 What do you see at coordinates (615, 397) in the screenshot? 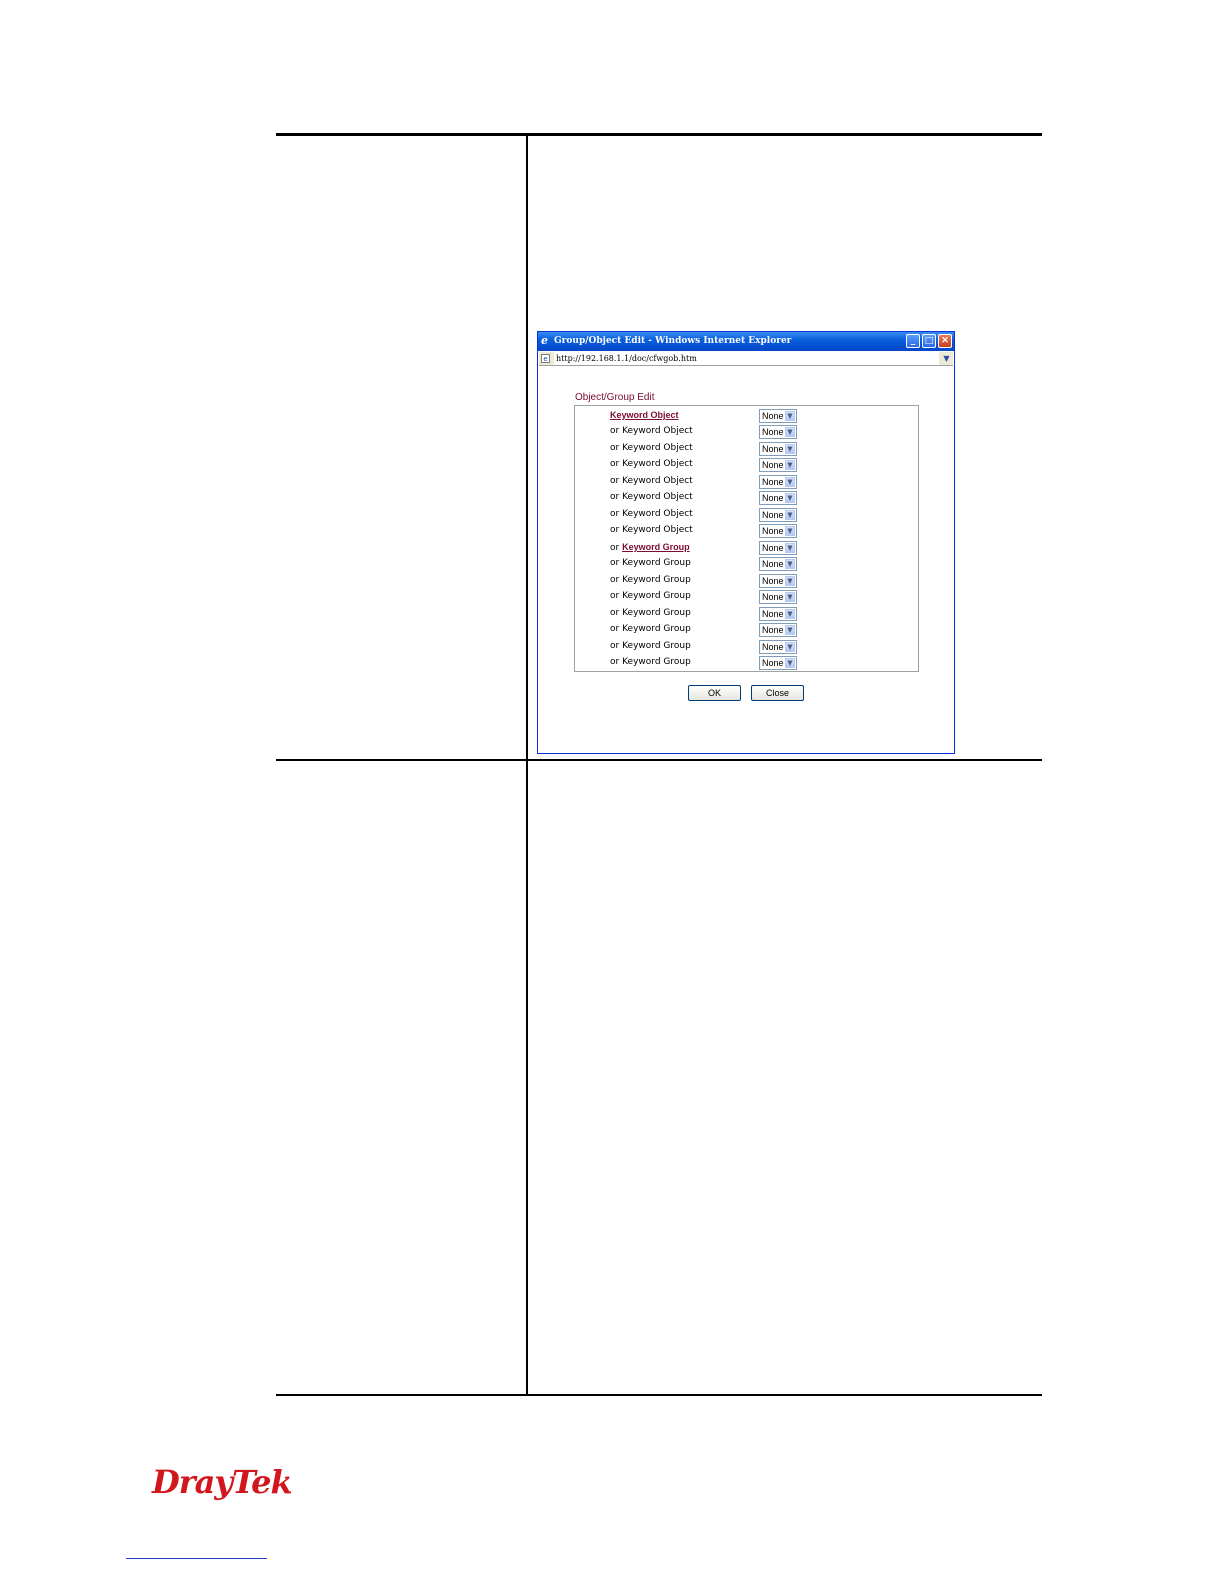
I see `edit-title: Object/Group Edit` at bounding box center [615, 397].